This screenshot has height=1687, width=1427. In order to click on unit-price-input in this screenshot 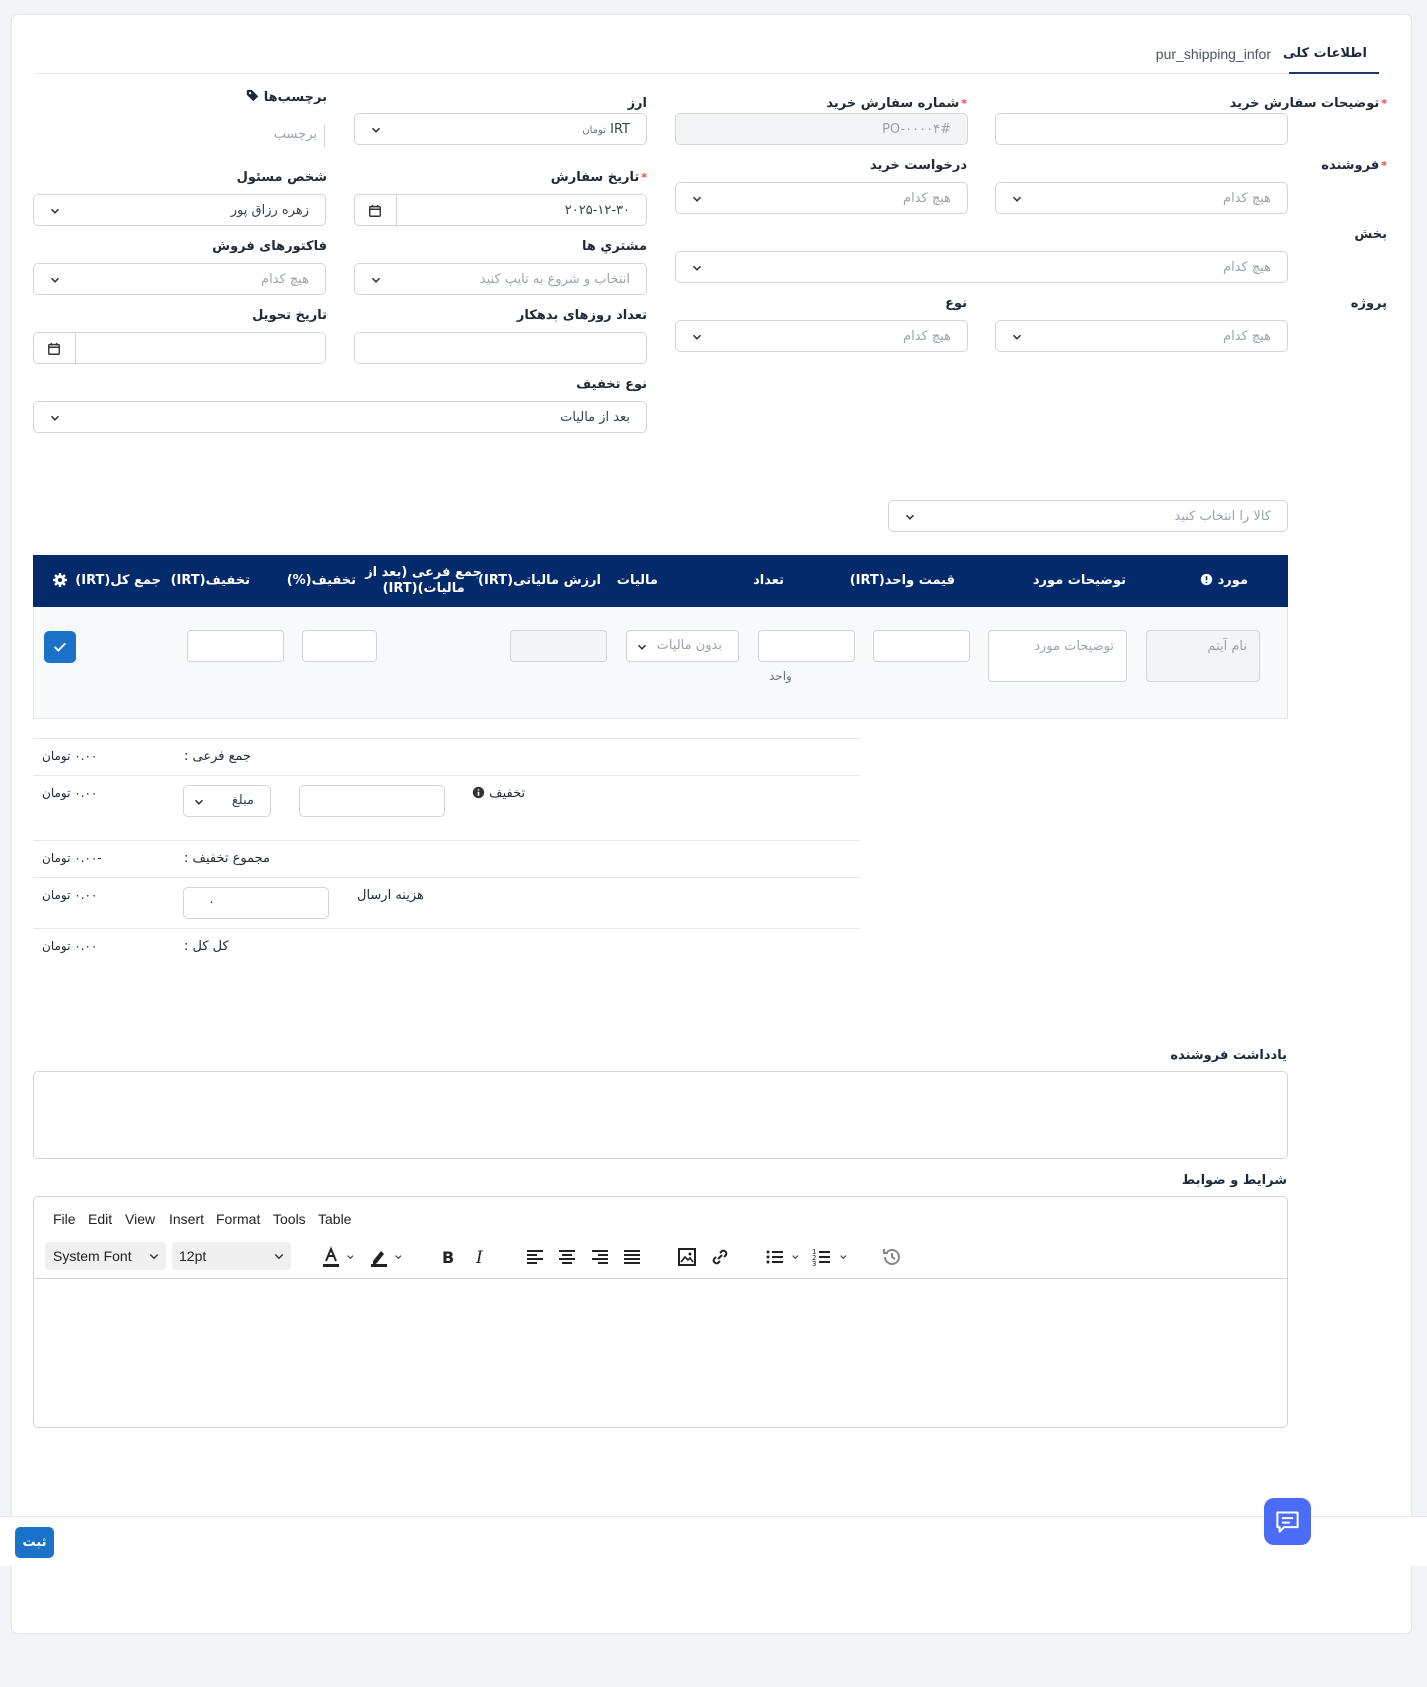, I will do `click(921, 646)`.